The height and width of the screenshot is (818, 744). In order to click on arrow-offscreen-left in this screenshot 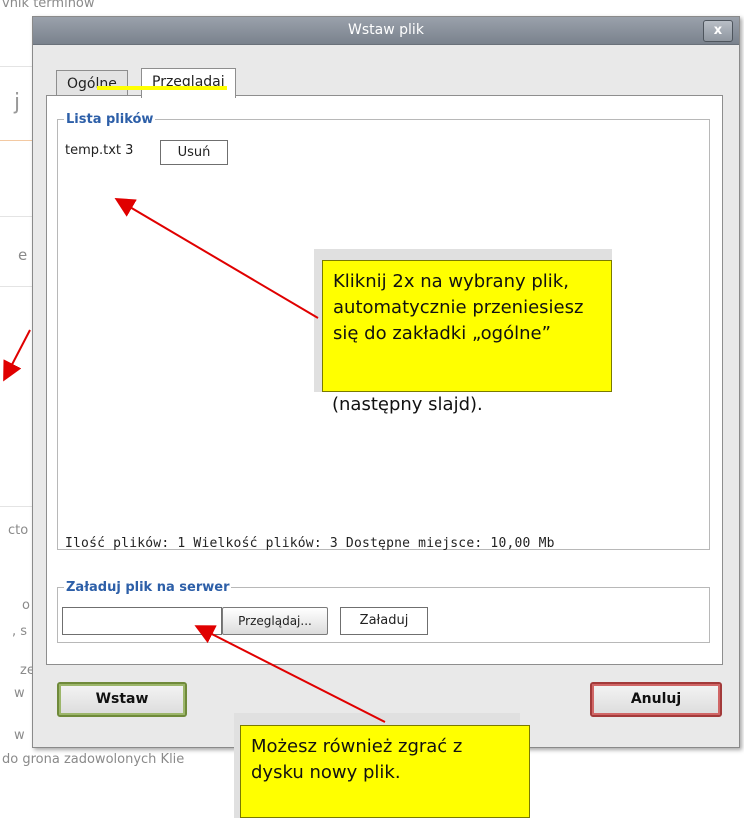, I will do `click(17, 355)`.